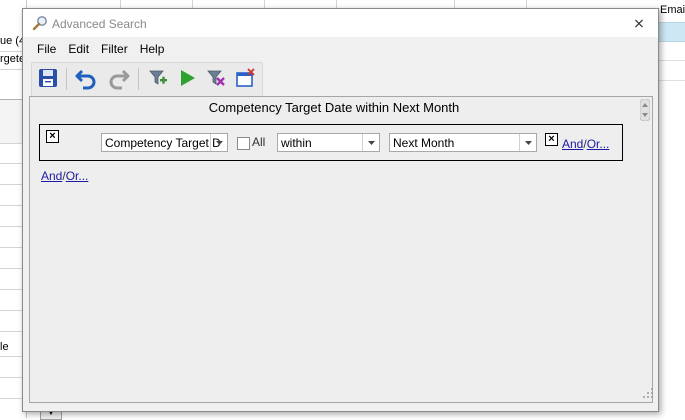 The height and width of the screenshot is (420, 685). I want to click on resize-grip-icon, so click(648, 393).